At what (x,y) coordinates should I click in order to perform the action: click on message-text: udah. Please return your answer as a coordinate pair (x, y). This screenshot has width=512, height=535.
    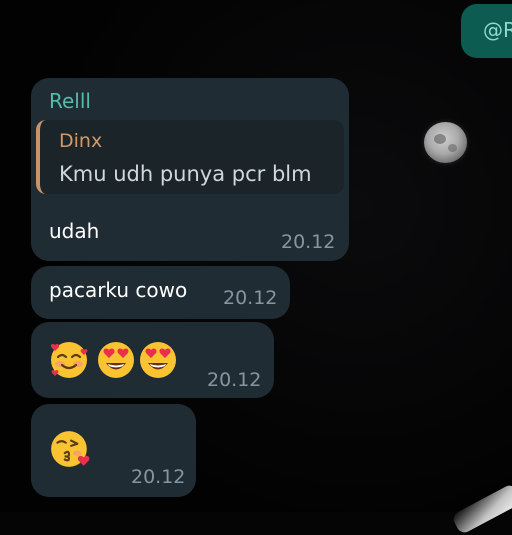
    Looking at the image, I should click on (74, 231).